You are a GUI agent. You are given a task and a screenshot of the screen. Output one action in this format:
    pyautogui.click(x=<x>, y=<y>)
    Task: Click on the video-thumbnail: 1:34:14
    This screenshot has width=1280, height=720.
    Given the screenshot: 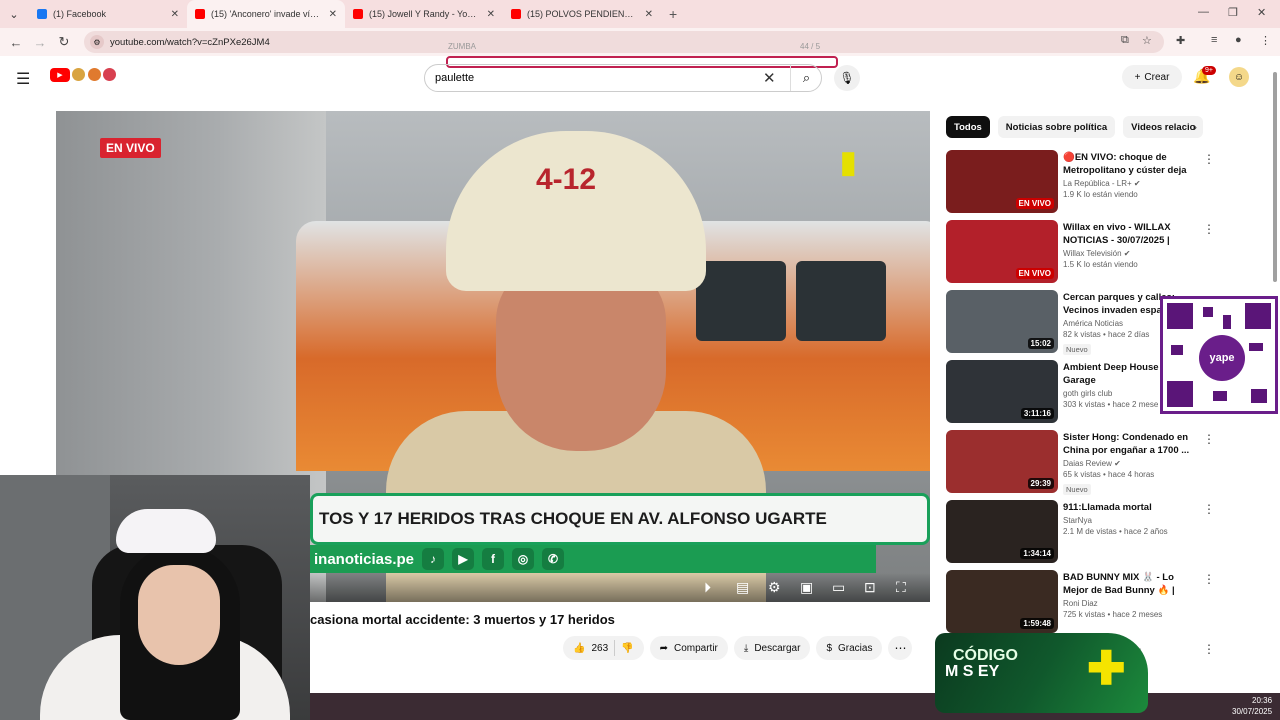 What is the action you would take?
    pyautogui.click(x=1002, y=531)
    